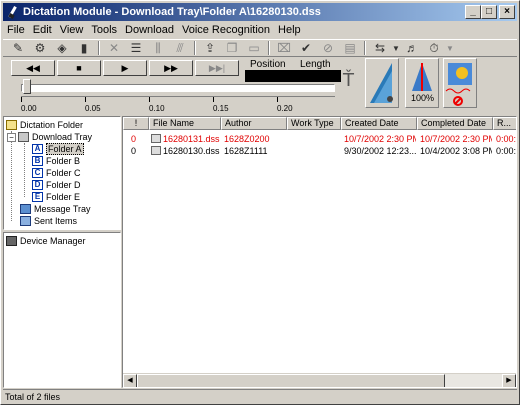 Image resolution: width=520 pixels, height=405 pixels. Describe the element at coordinates (217, 68) in the screenshot. I see `end-button: ▶▶|` at that location.